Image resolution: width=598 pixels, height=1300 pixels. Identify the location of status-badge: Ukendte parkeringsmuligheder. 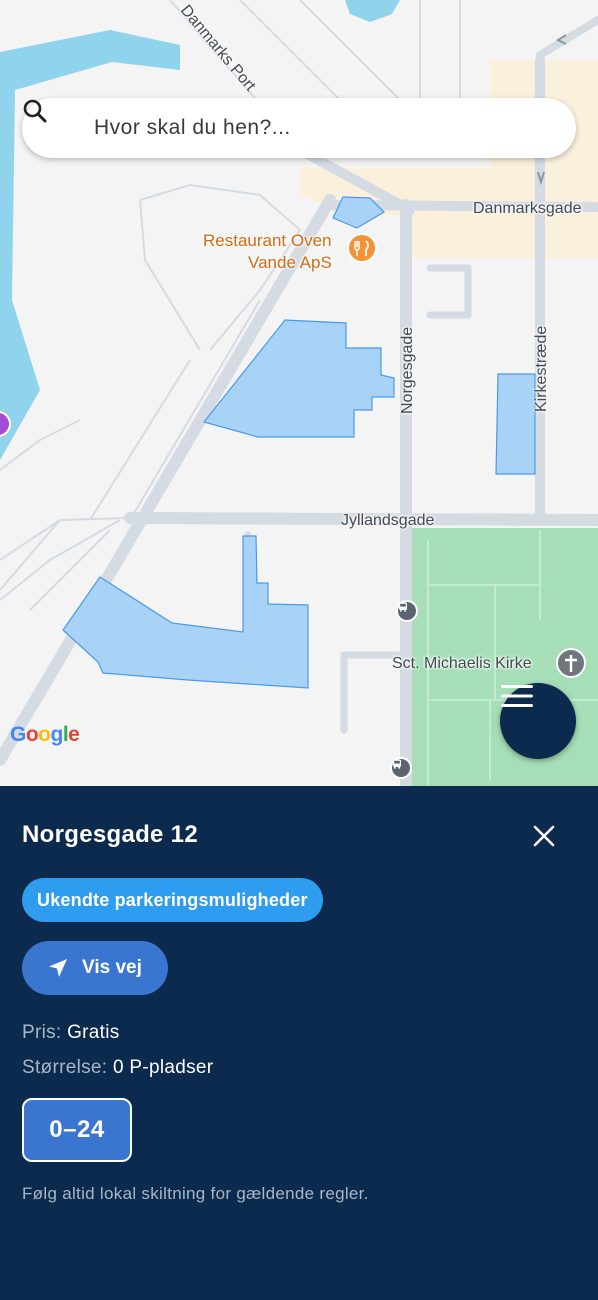
(172, 900).